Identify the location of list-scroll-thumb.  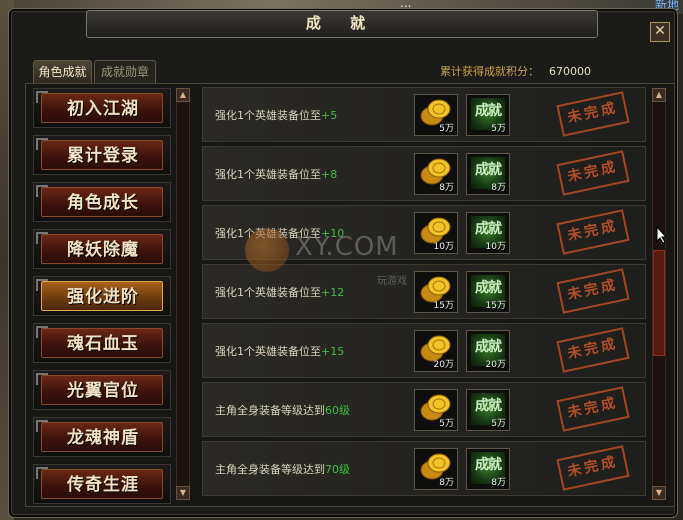
(659, 303).